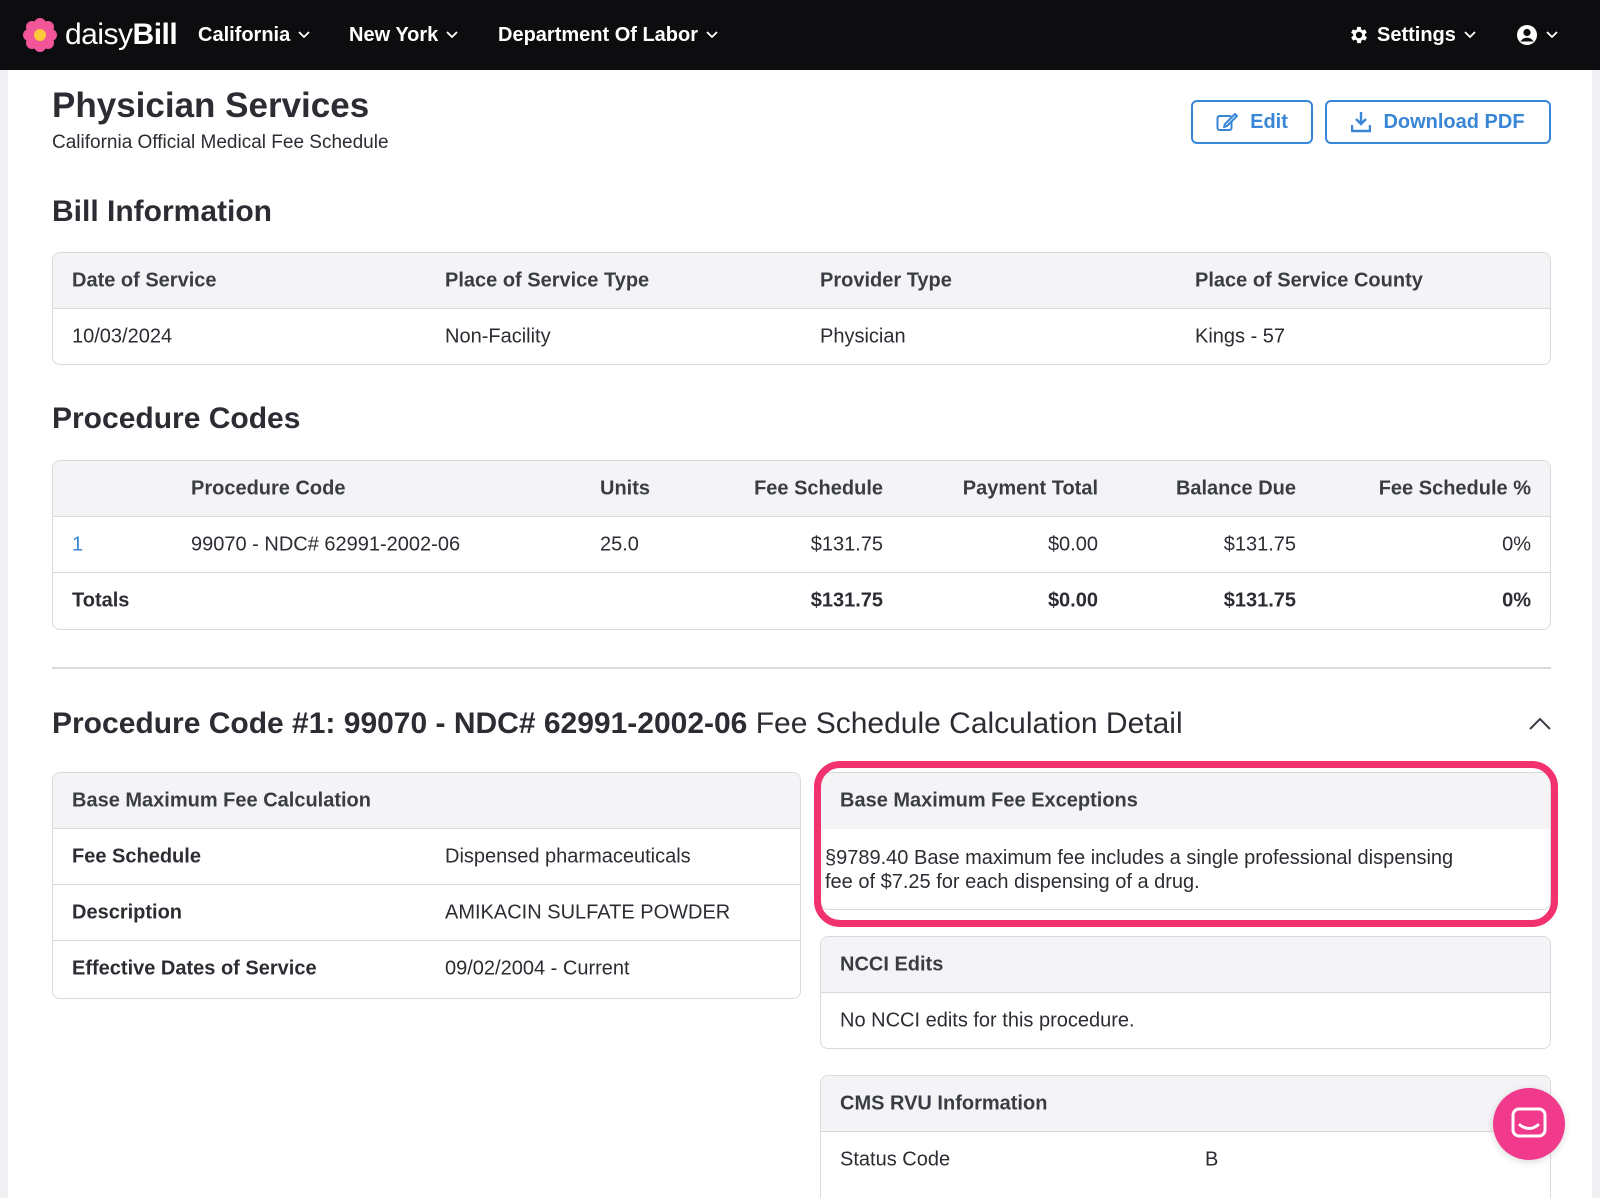  Describe the element at coordinates (944, 1103) in the screenshot. I see `cms-rvu-title: CMS RVU Information` at that location.